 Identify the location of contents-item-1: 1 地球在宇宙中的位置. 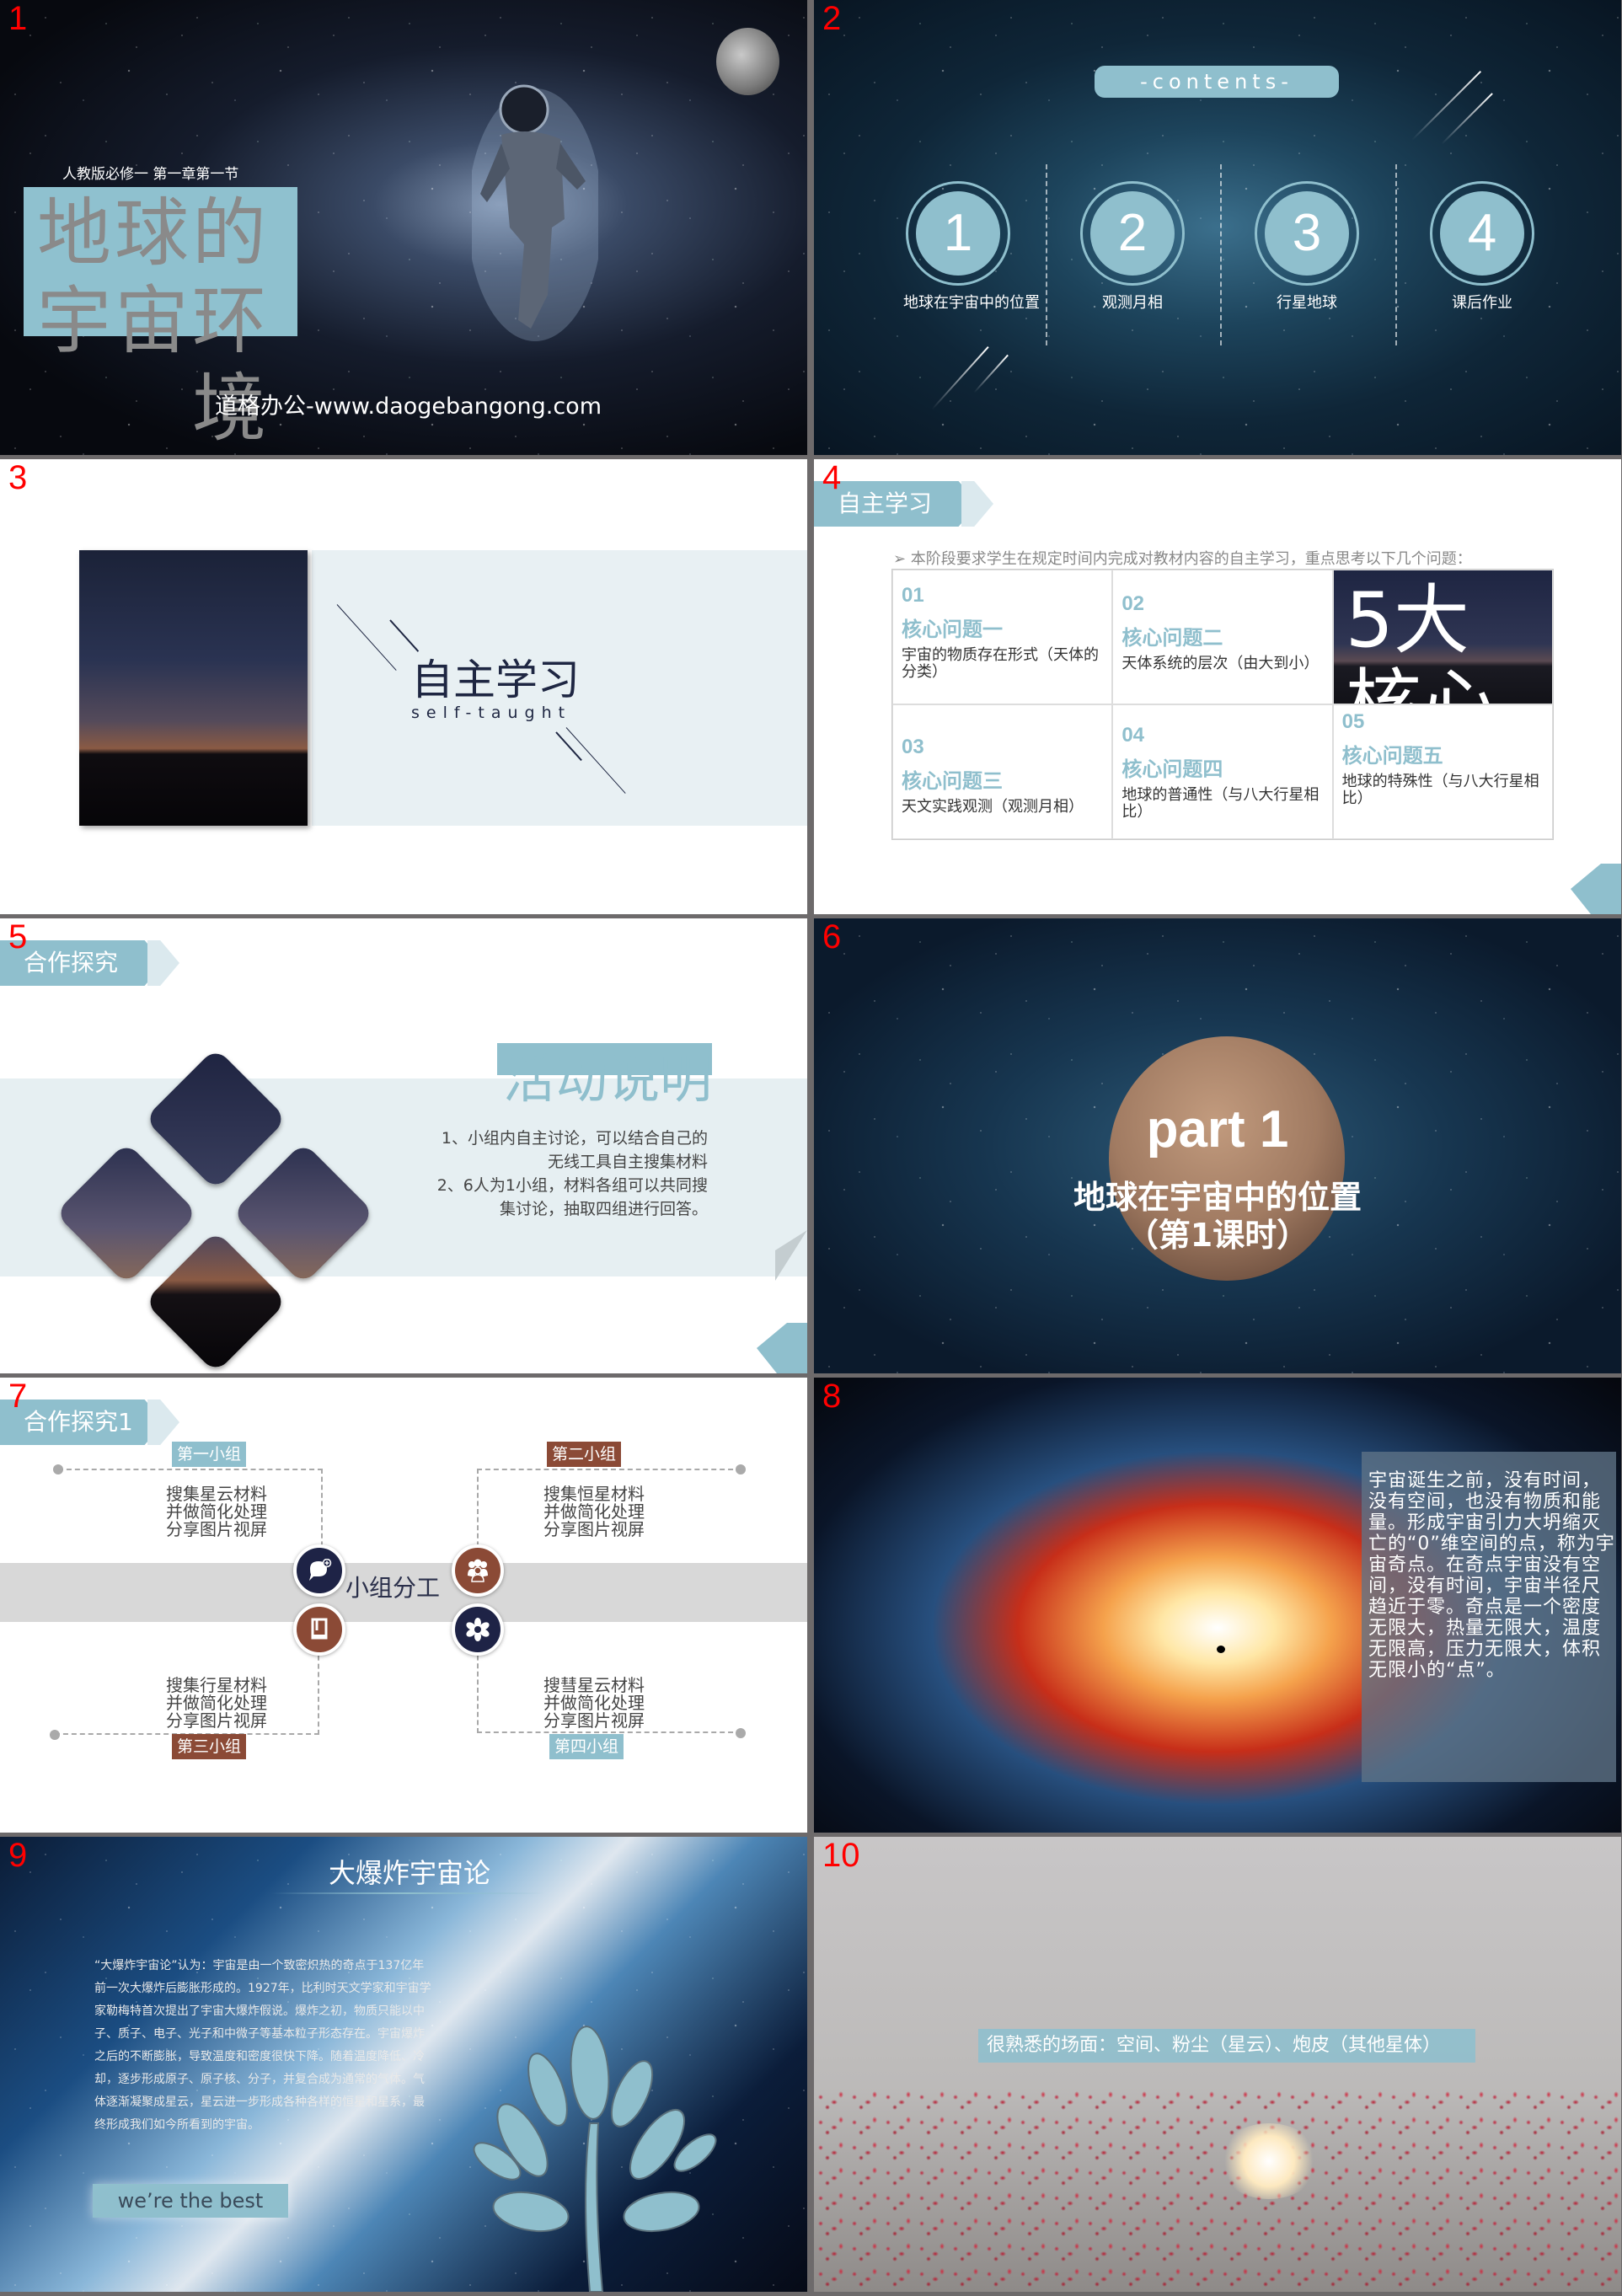
(971, 247).